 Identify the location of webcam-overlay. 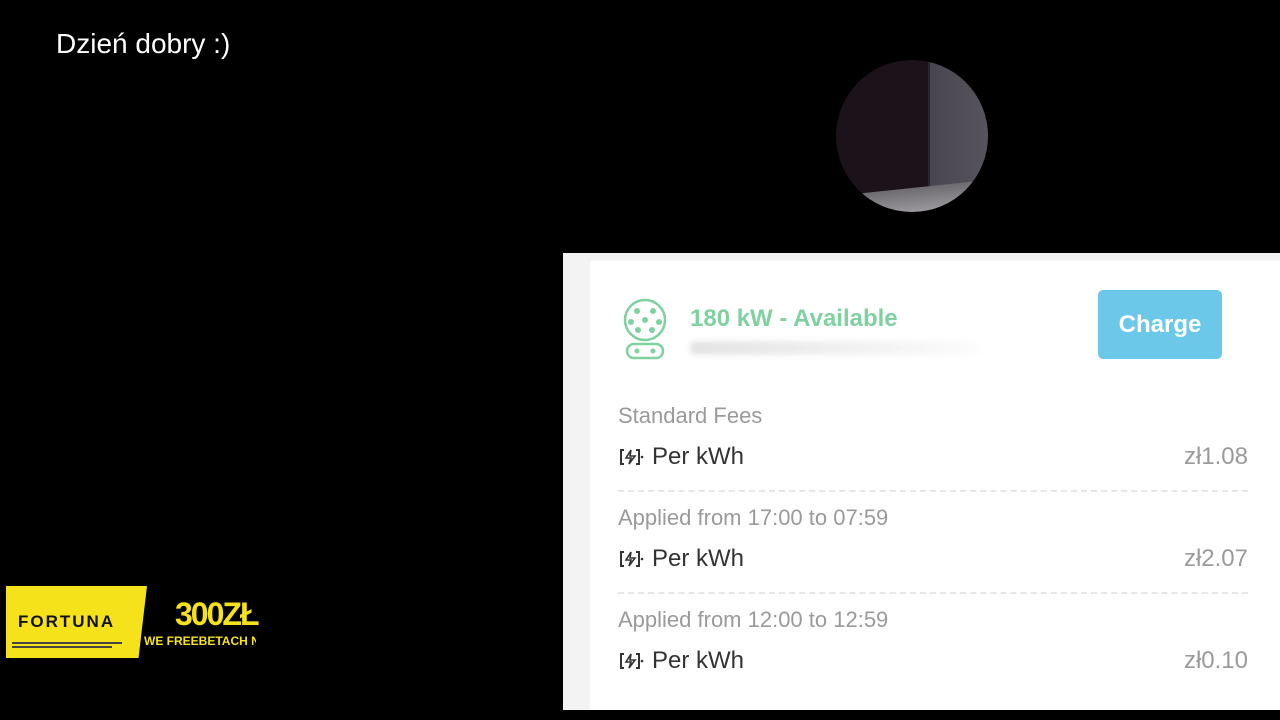
(912, 136).